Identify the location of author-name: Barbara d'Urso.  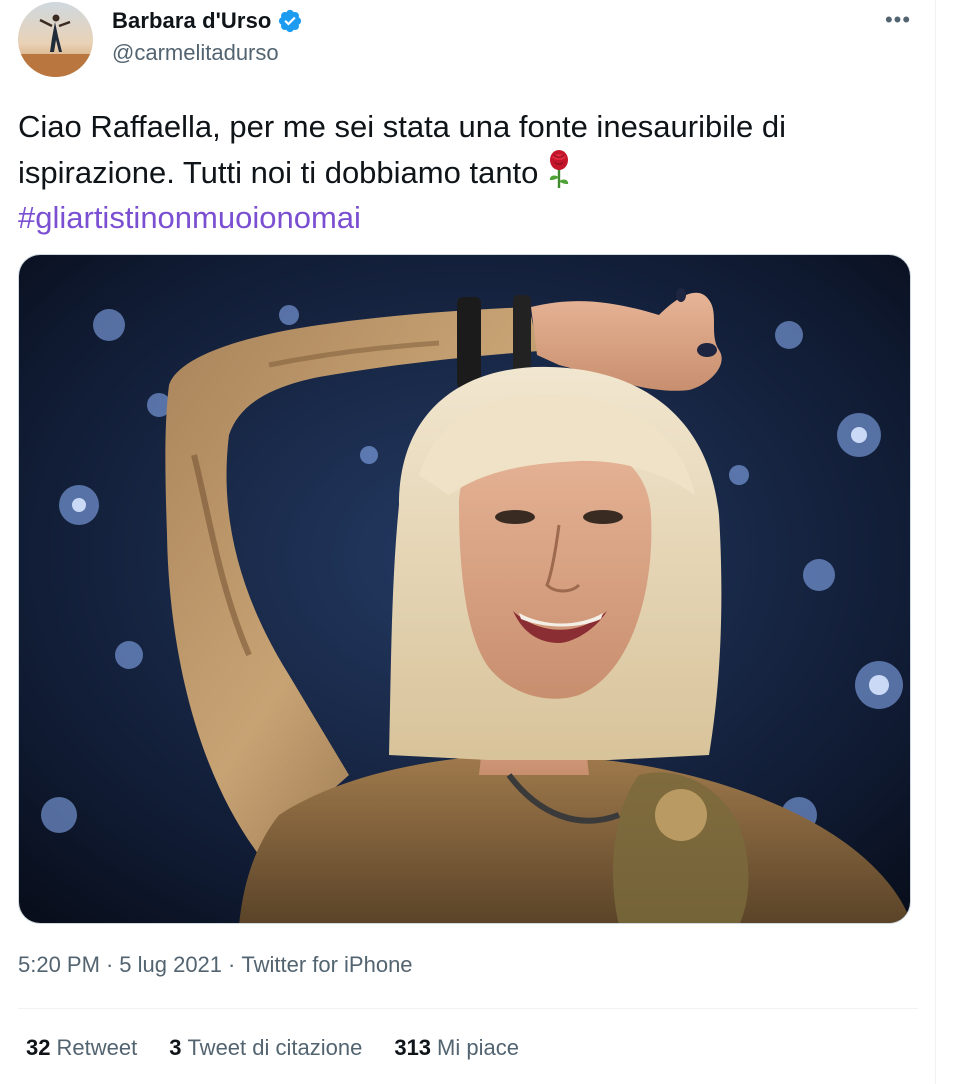
(191, 21).